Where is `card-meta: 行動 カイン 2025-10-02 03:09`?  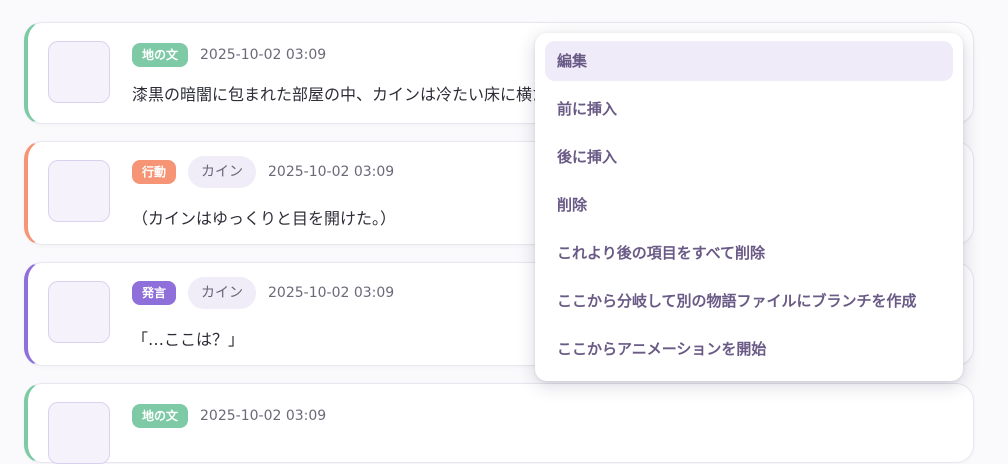 card-meta: 行動 カイン 2025-10-02 03:09 is located at coordinates (263, 172).